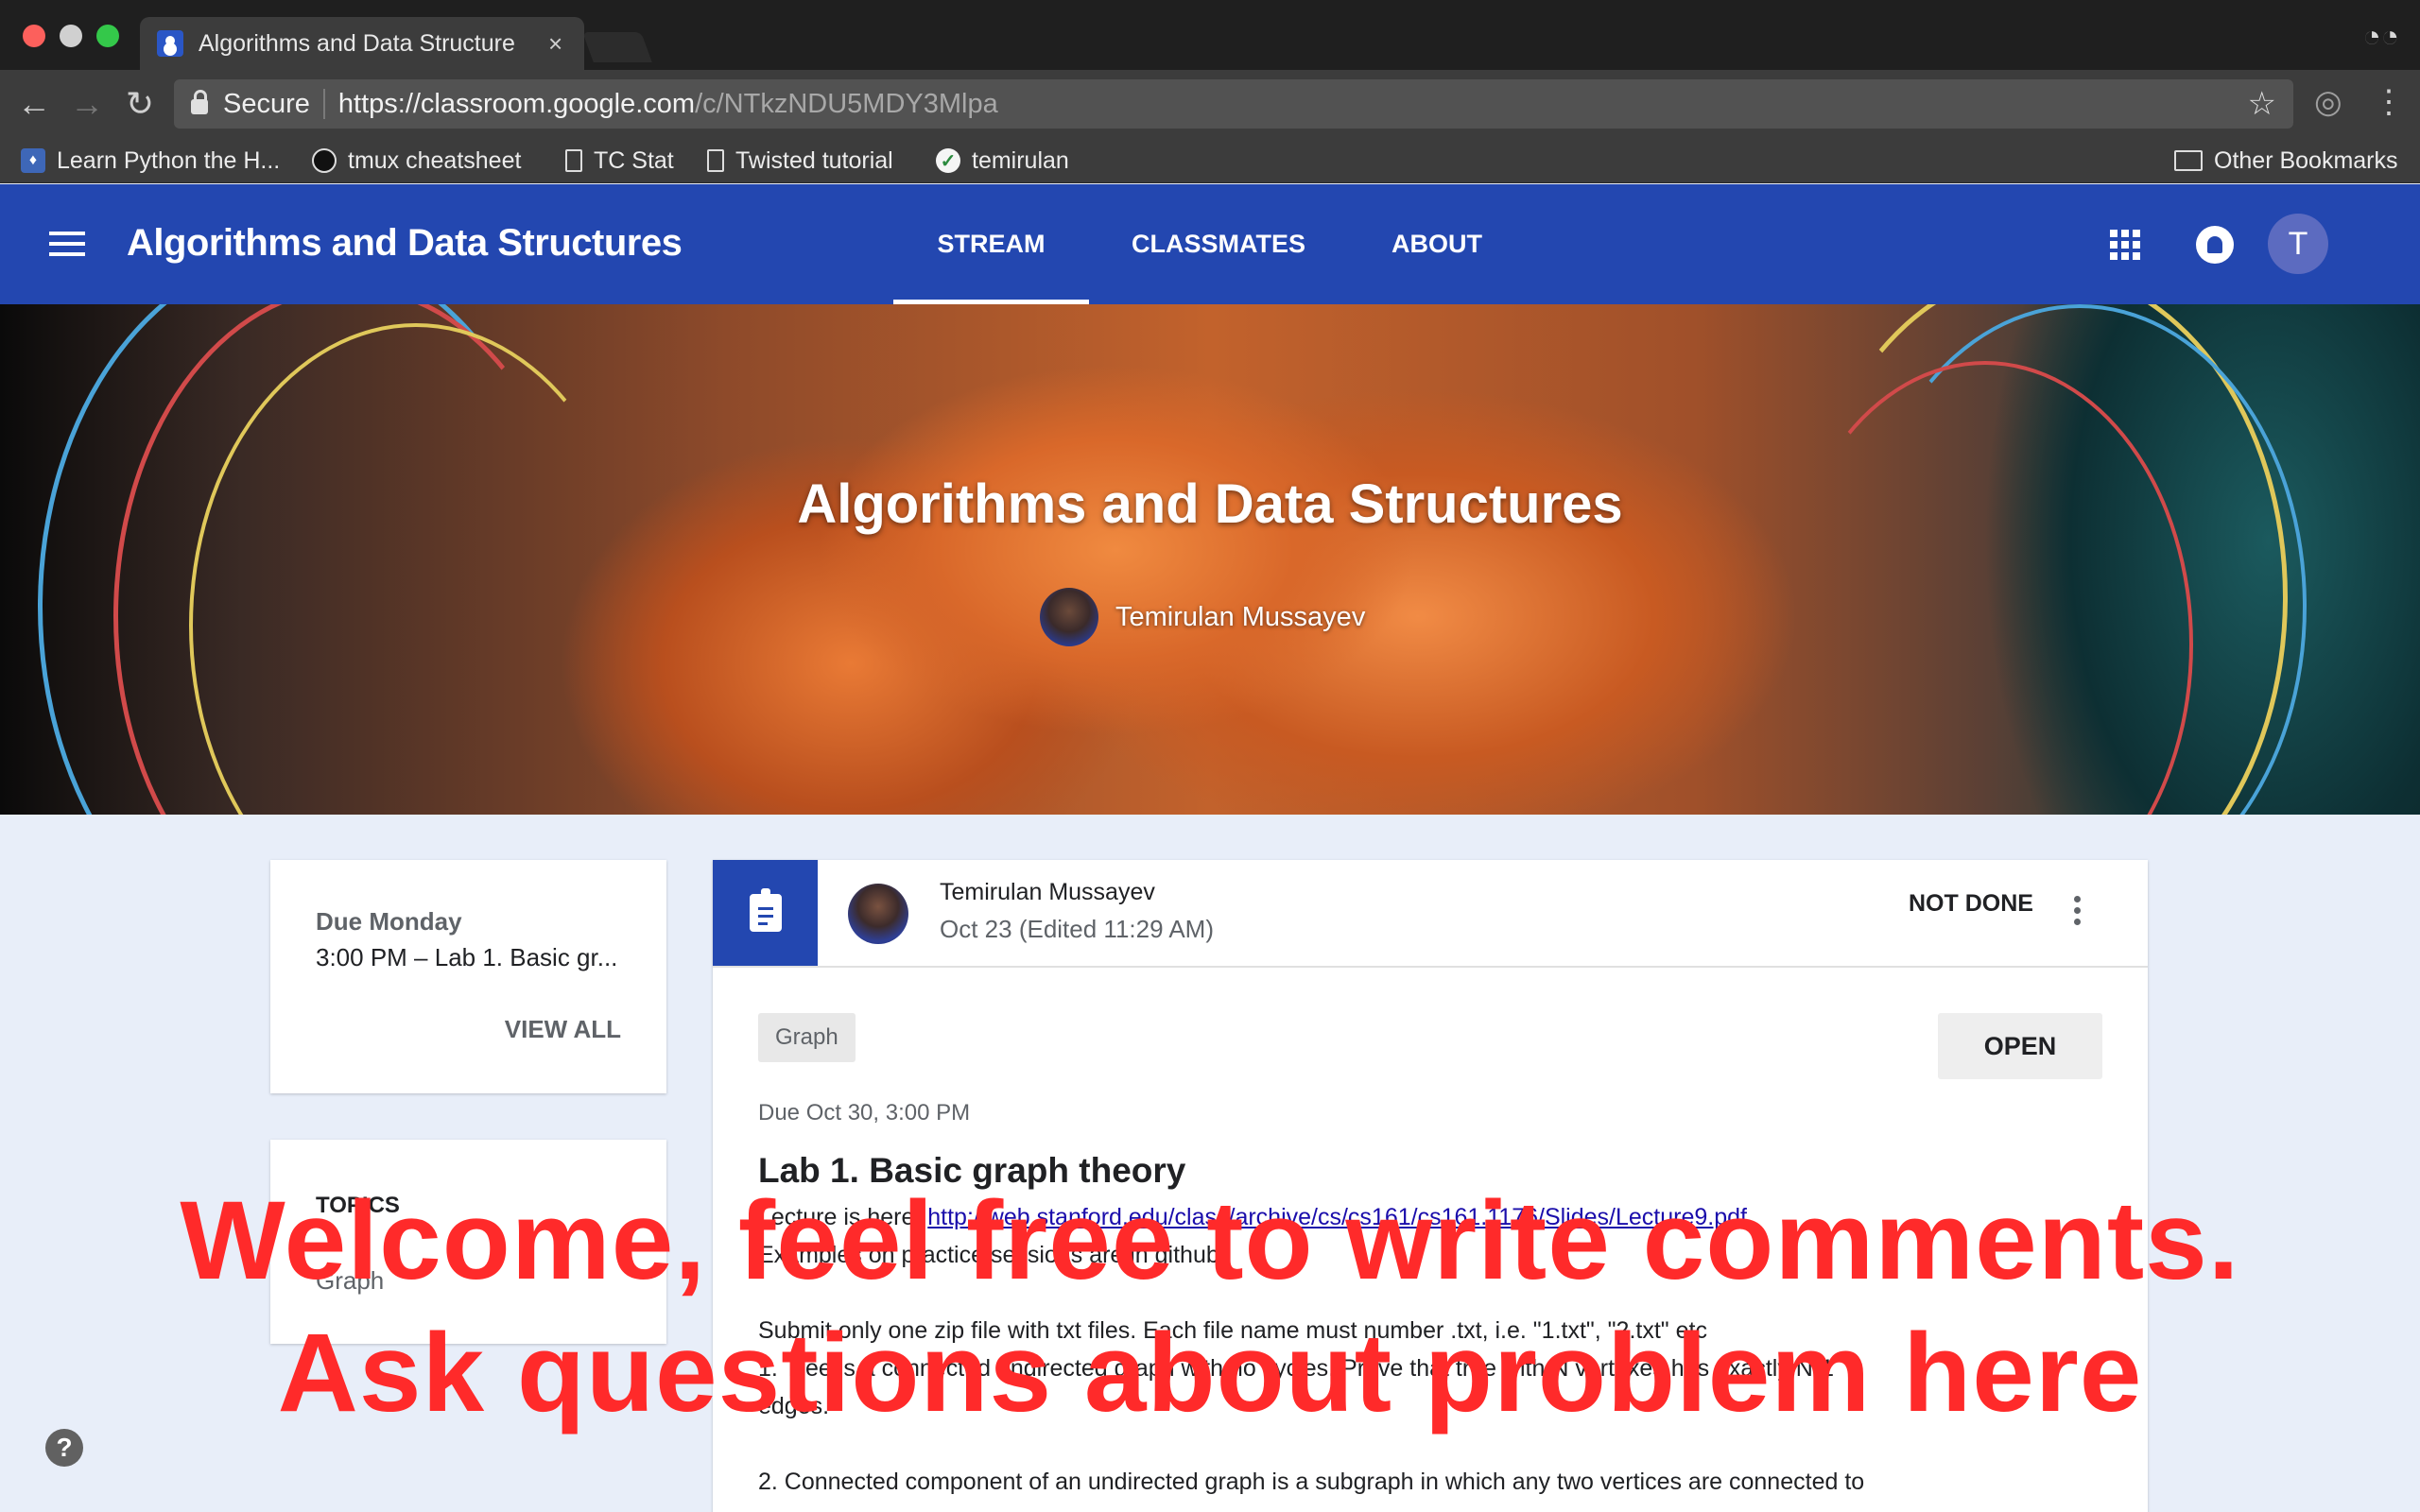  I want to click on folder-icon, so click(2188, 160).